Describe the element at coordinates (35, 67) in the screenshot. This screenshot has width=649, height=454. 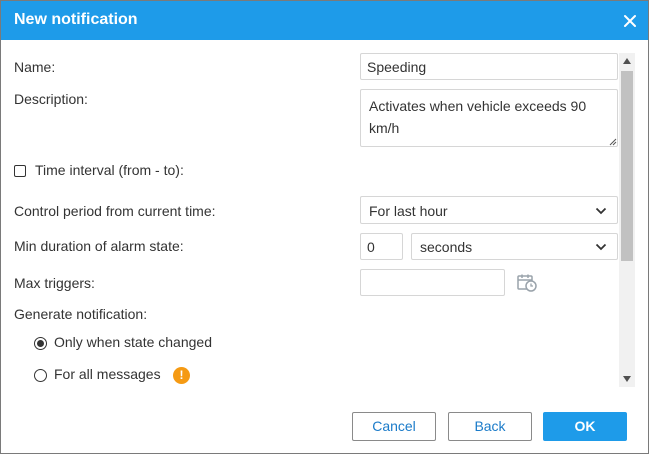
I see `name-label: Name:` at that location.